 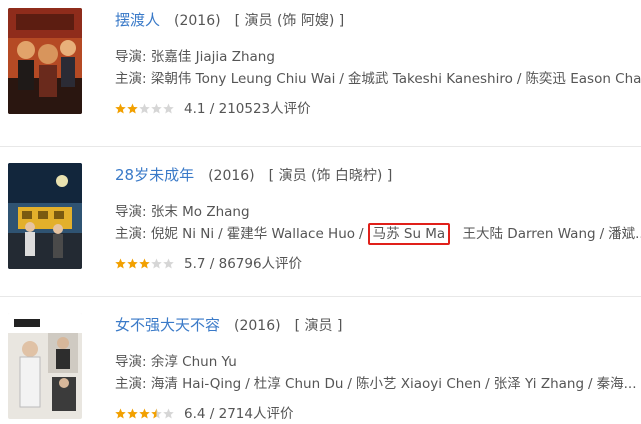 I want to click on movie-title-link: 女不强大天不容, so click(x=167, y=325).